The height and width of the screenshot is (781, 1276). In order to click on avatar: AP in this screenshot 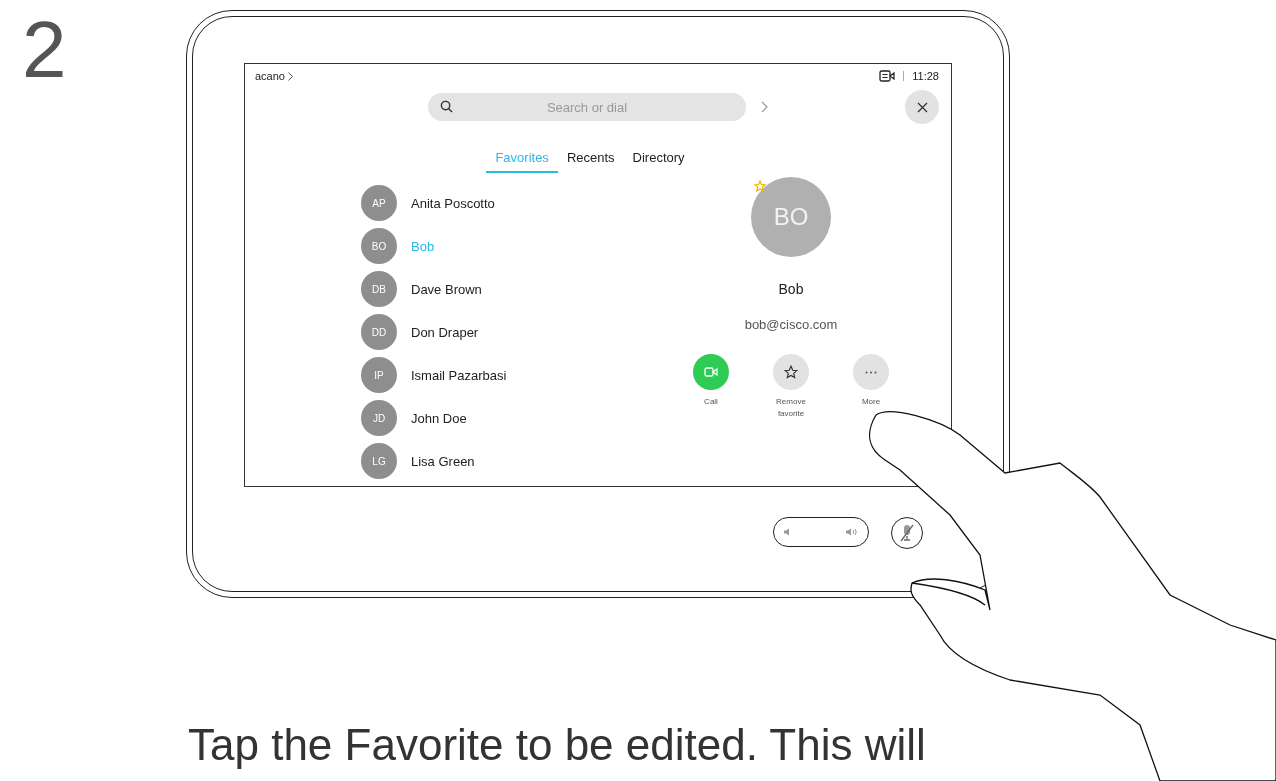, I will do `click(379, 203)`.